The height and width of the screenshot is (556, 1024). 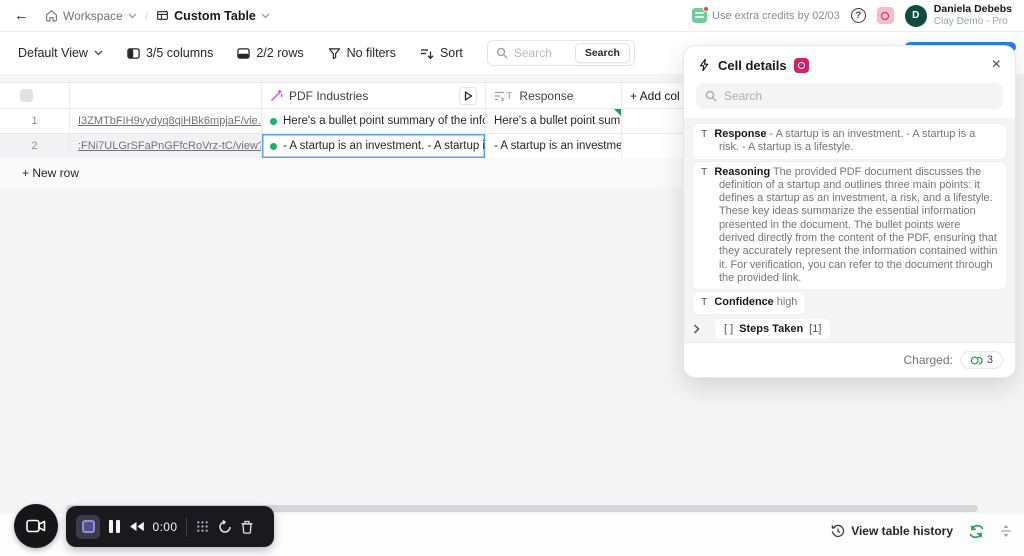 What do you see at coordinates (928, 360) in the screenshot?
I see `charged-label: Charged:` at bounding box center [928, 360].